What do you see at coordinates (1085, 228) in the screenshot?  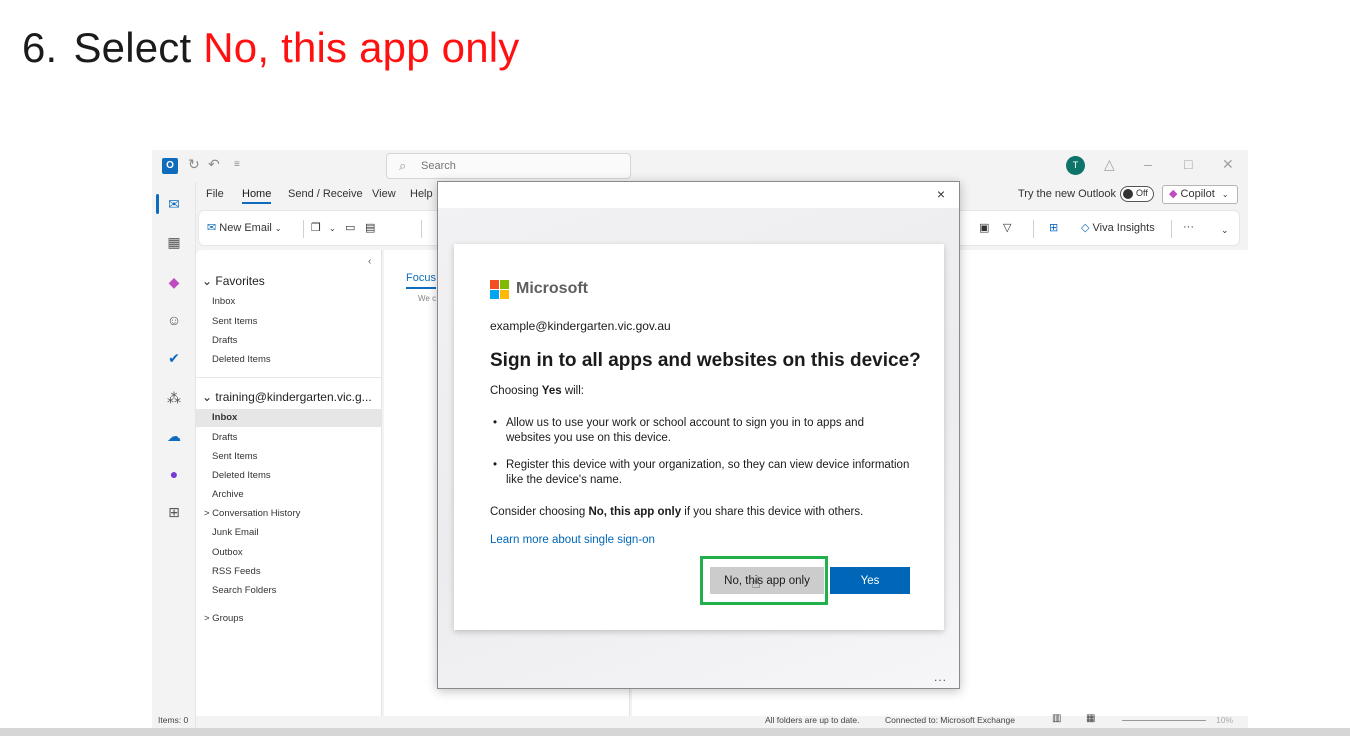 I see `viva-insights-icon: ◇` at bounding box center [1085, 228].